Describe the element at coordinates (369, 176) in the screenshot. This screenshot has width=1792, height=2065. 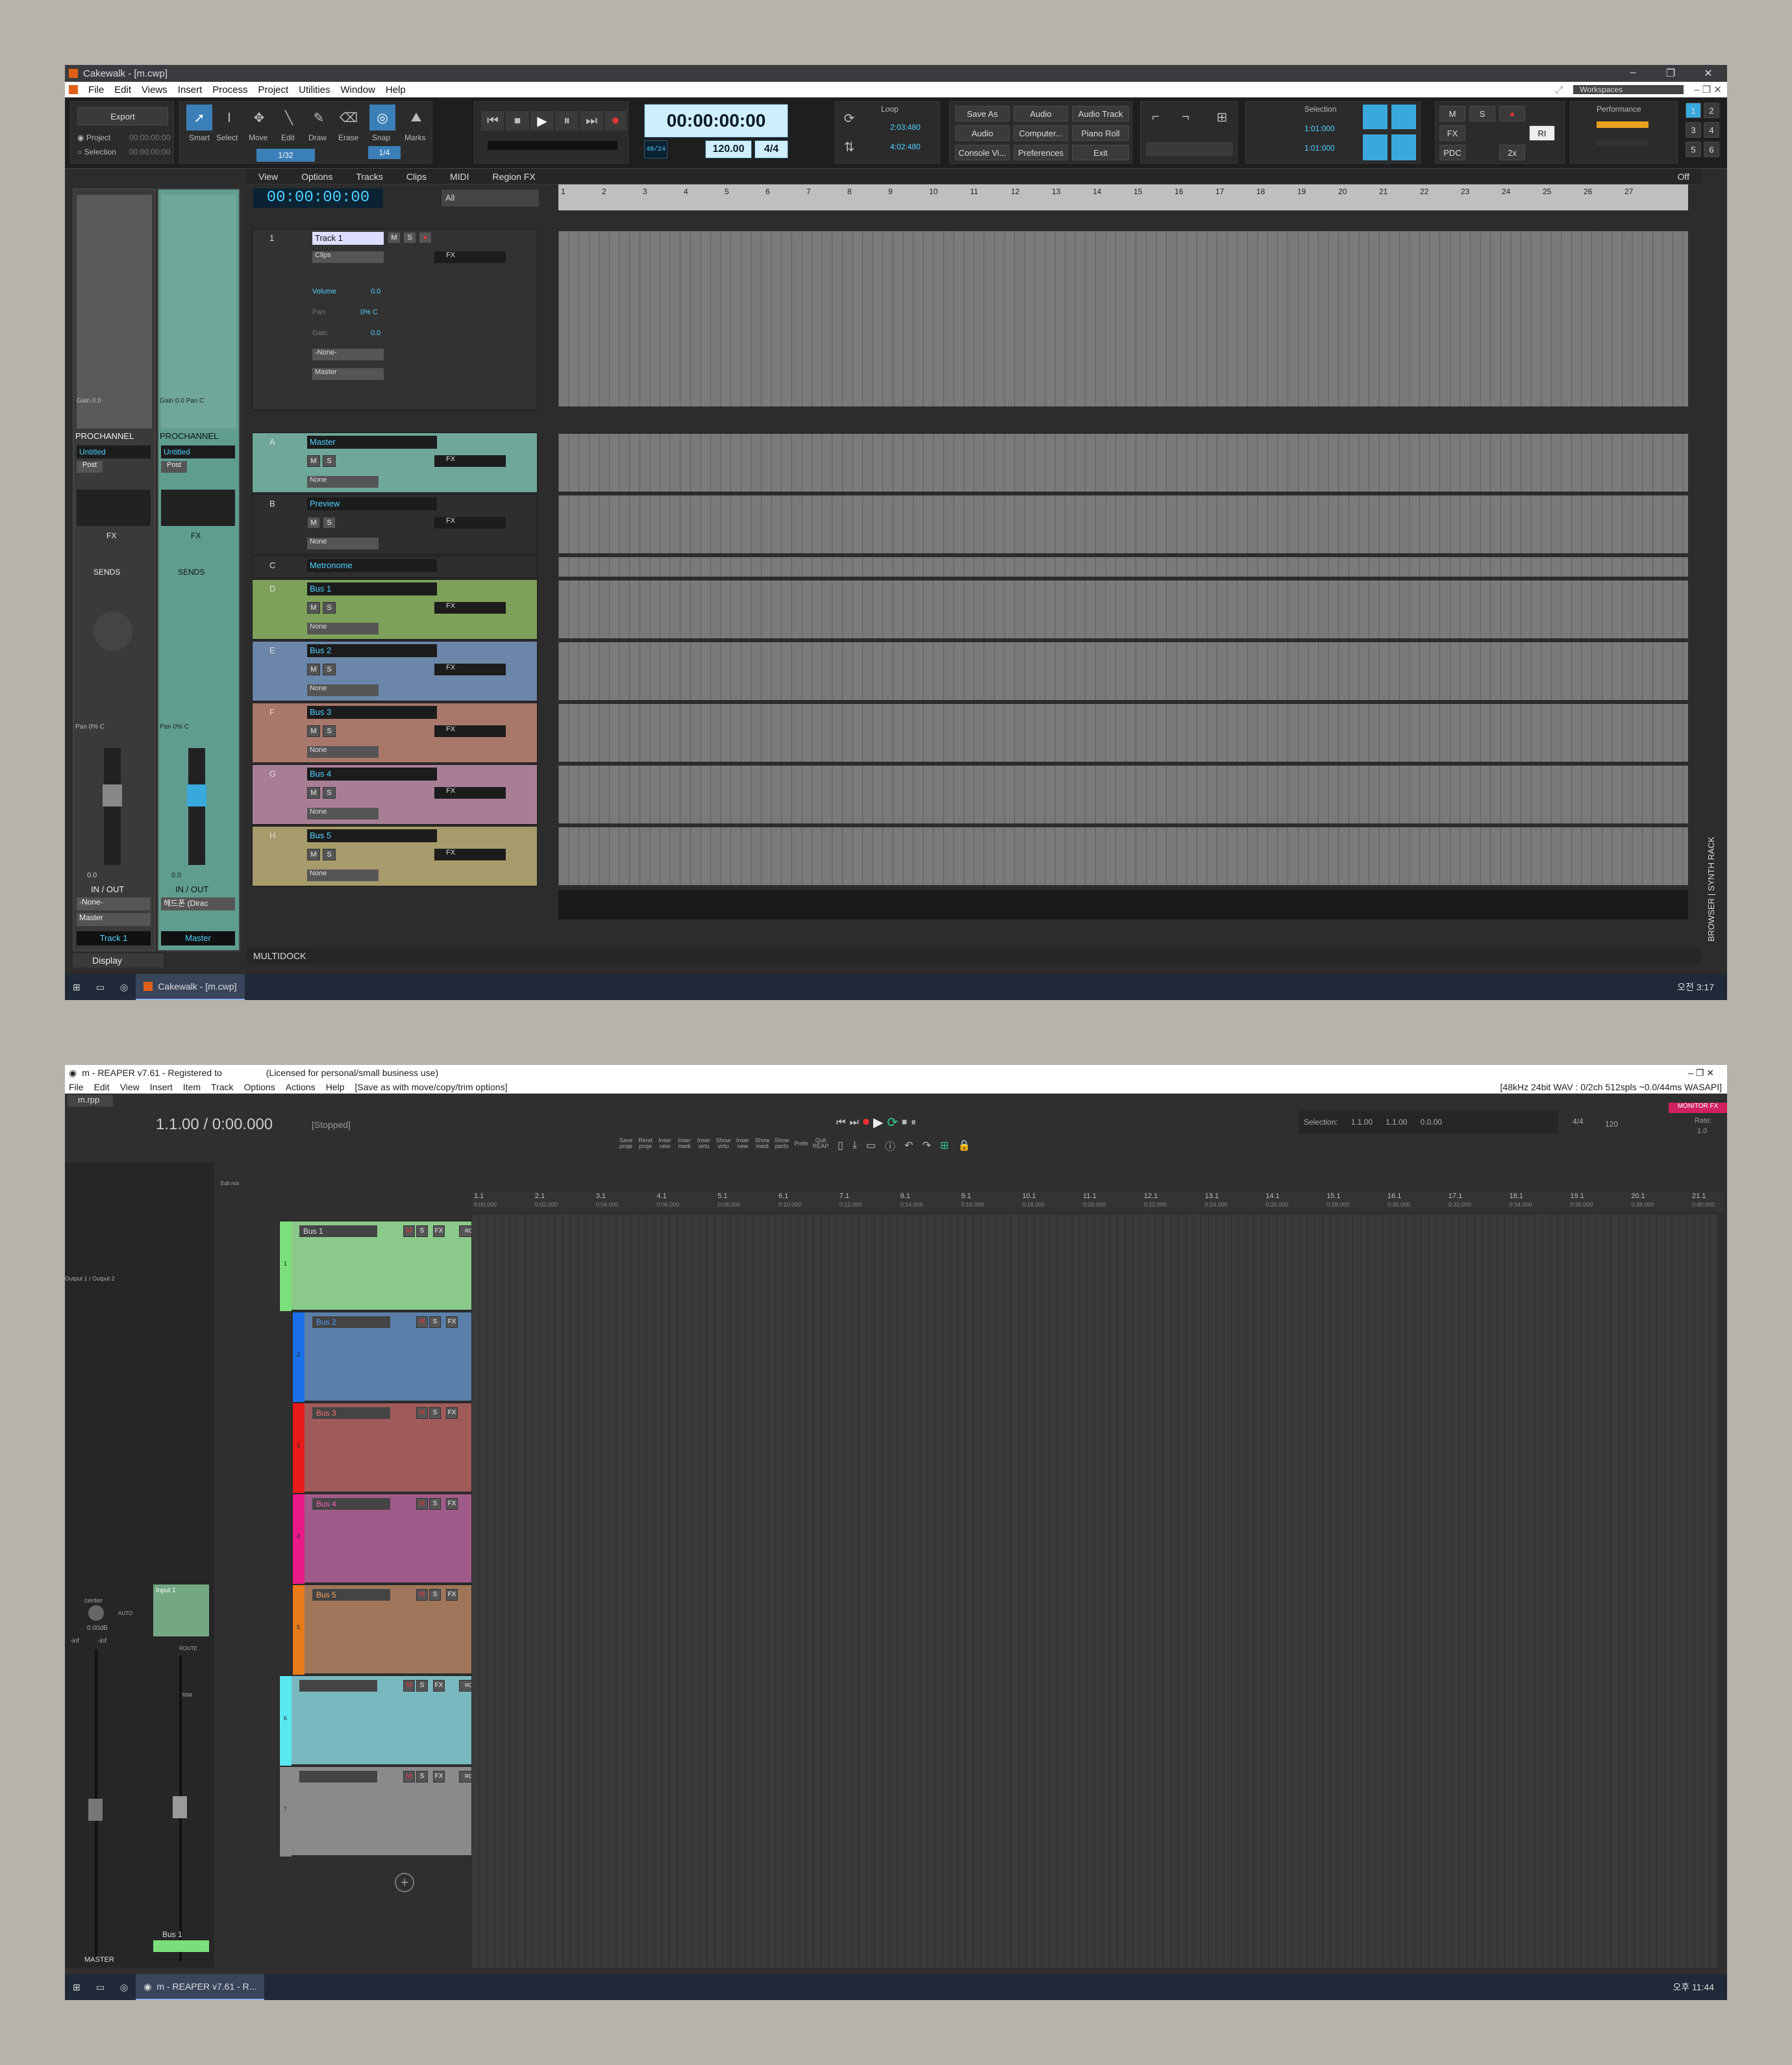
I see `tracks-menu: Tracks` at that location.